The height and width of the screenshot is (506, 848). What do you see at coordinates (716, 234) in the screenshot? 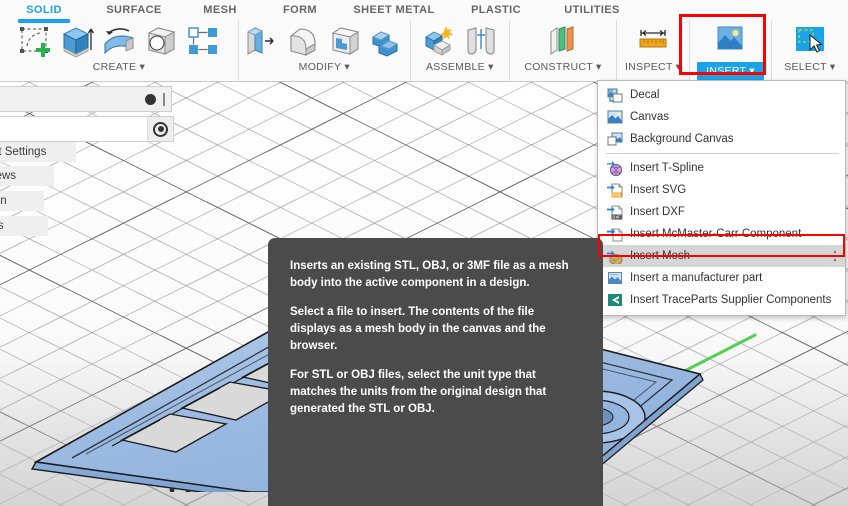
I see `menu-item-label: Insert McMaster-Carr Component` at bounding box center [716, 234].